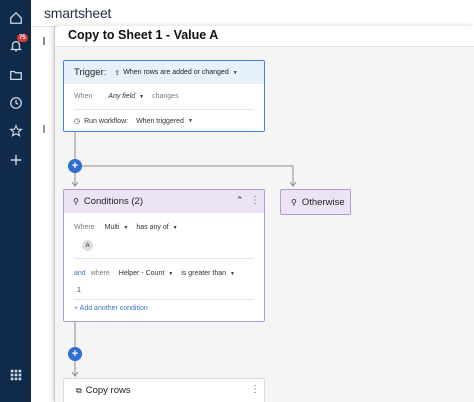 The height and width of the screenshot is (402, 474). I want to click on run-workflow-row: ◷ Run workflow: When triggered ▼, so click(133, 121).